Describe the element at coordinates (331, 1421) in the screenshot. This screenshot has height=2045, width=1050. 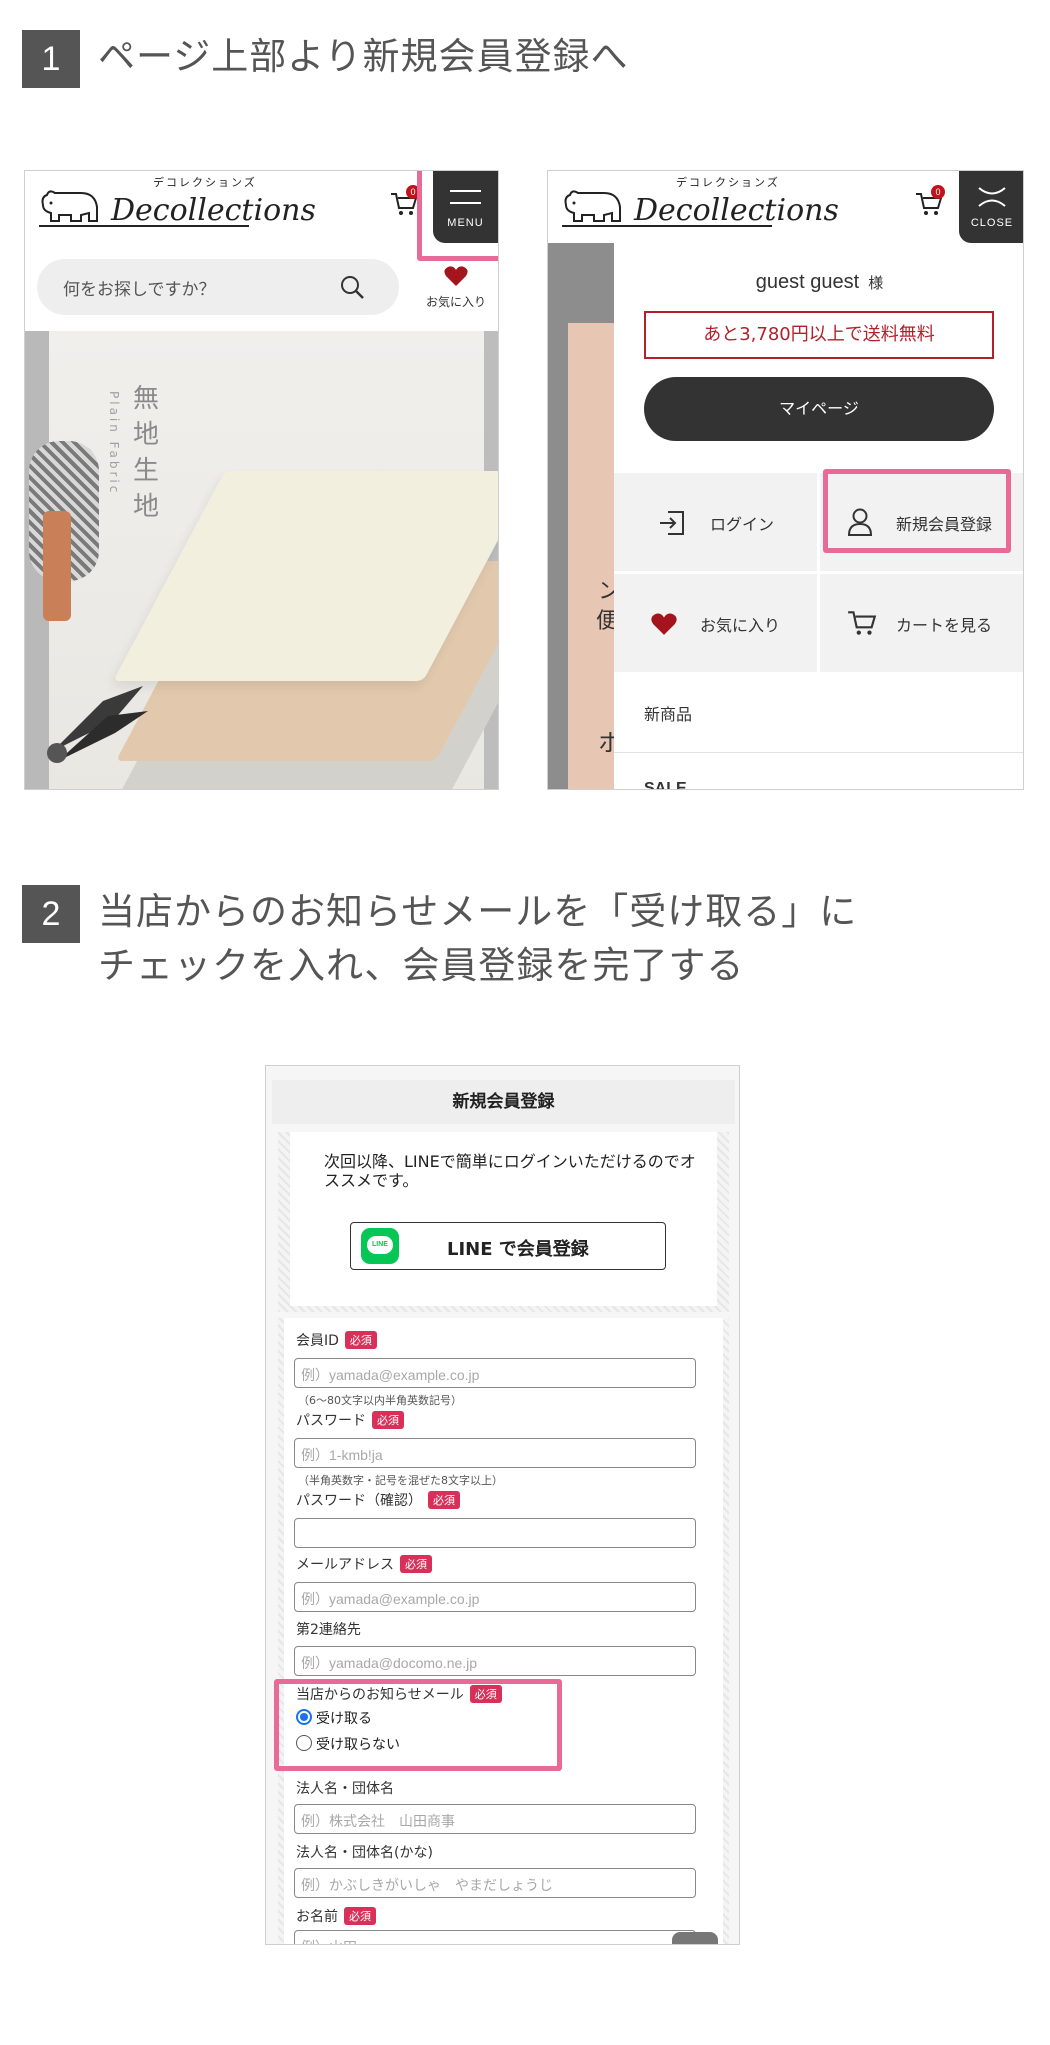
I see `password-label-text: パスワード` at that location.